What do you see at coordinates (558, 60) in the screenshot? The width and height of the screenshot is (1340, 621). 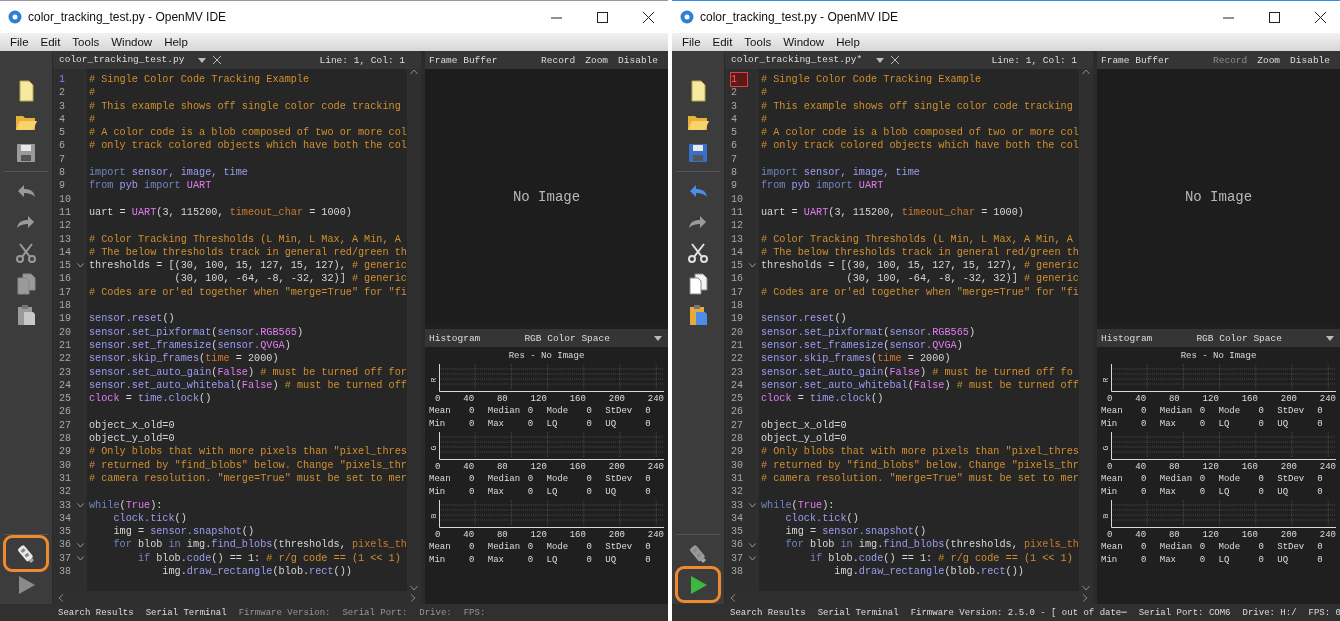 I see `header-action: Record` at bounding box center [558, 60].